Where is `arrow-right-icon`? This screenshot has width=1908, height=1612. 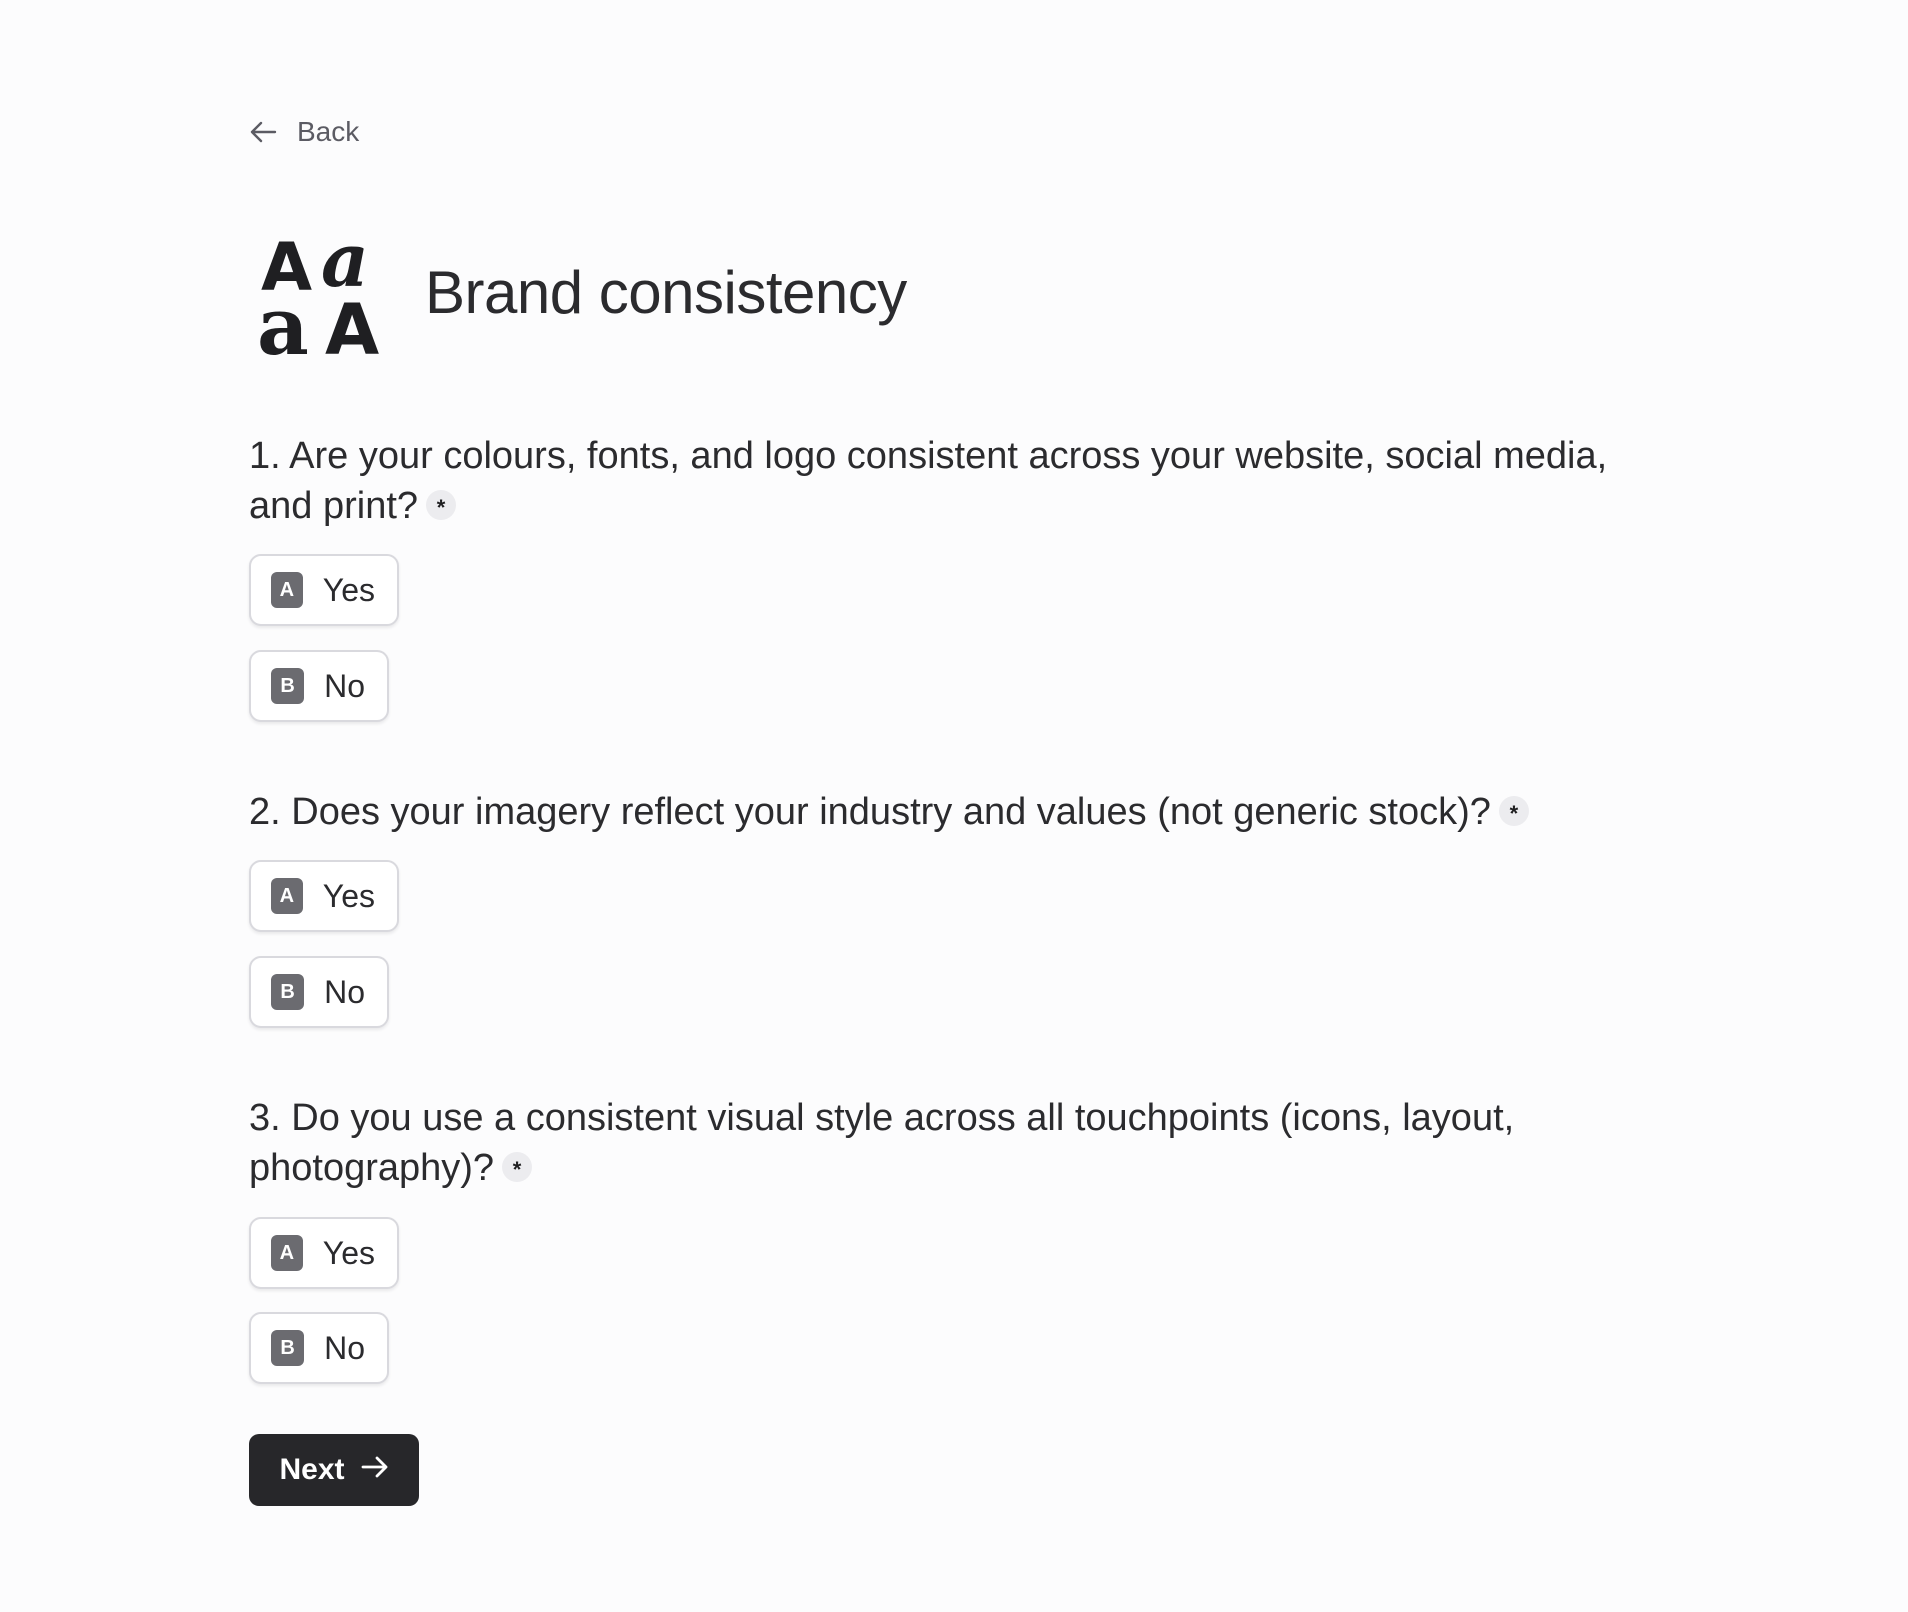 arrow-right-icon is located at coordinates (375, 1470).